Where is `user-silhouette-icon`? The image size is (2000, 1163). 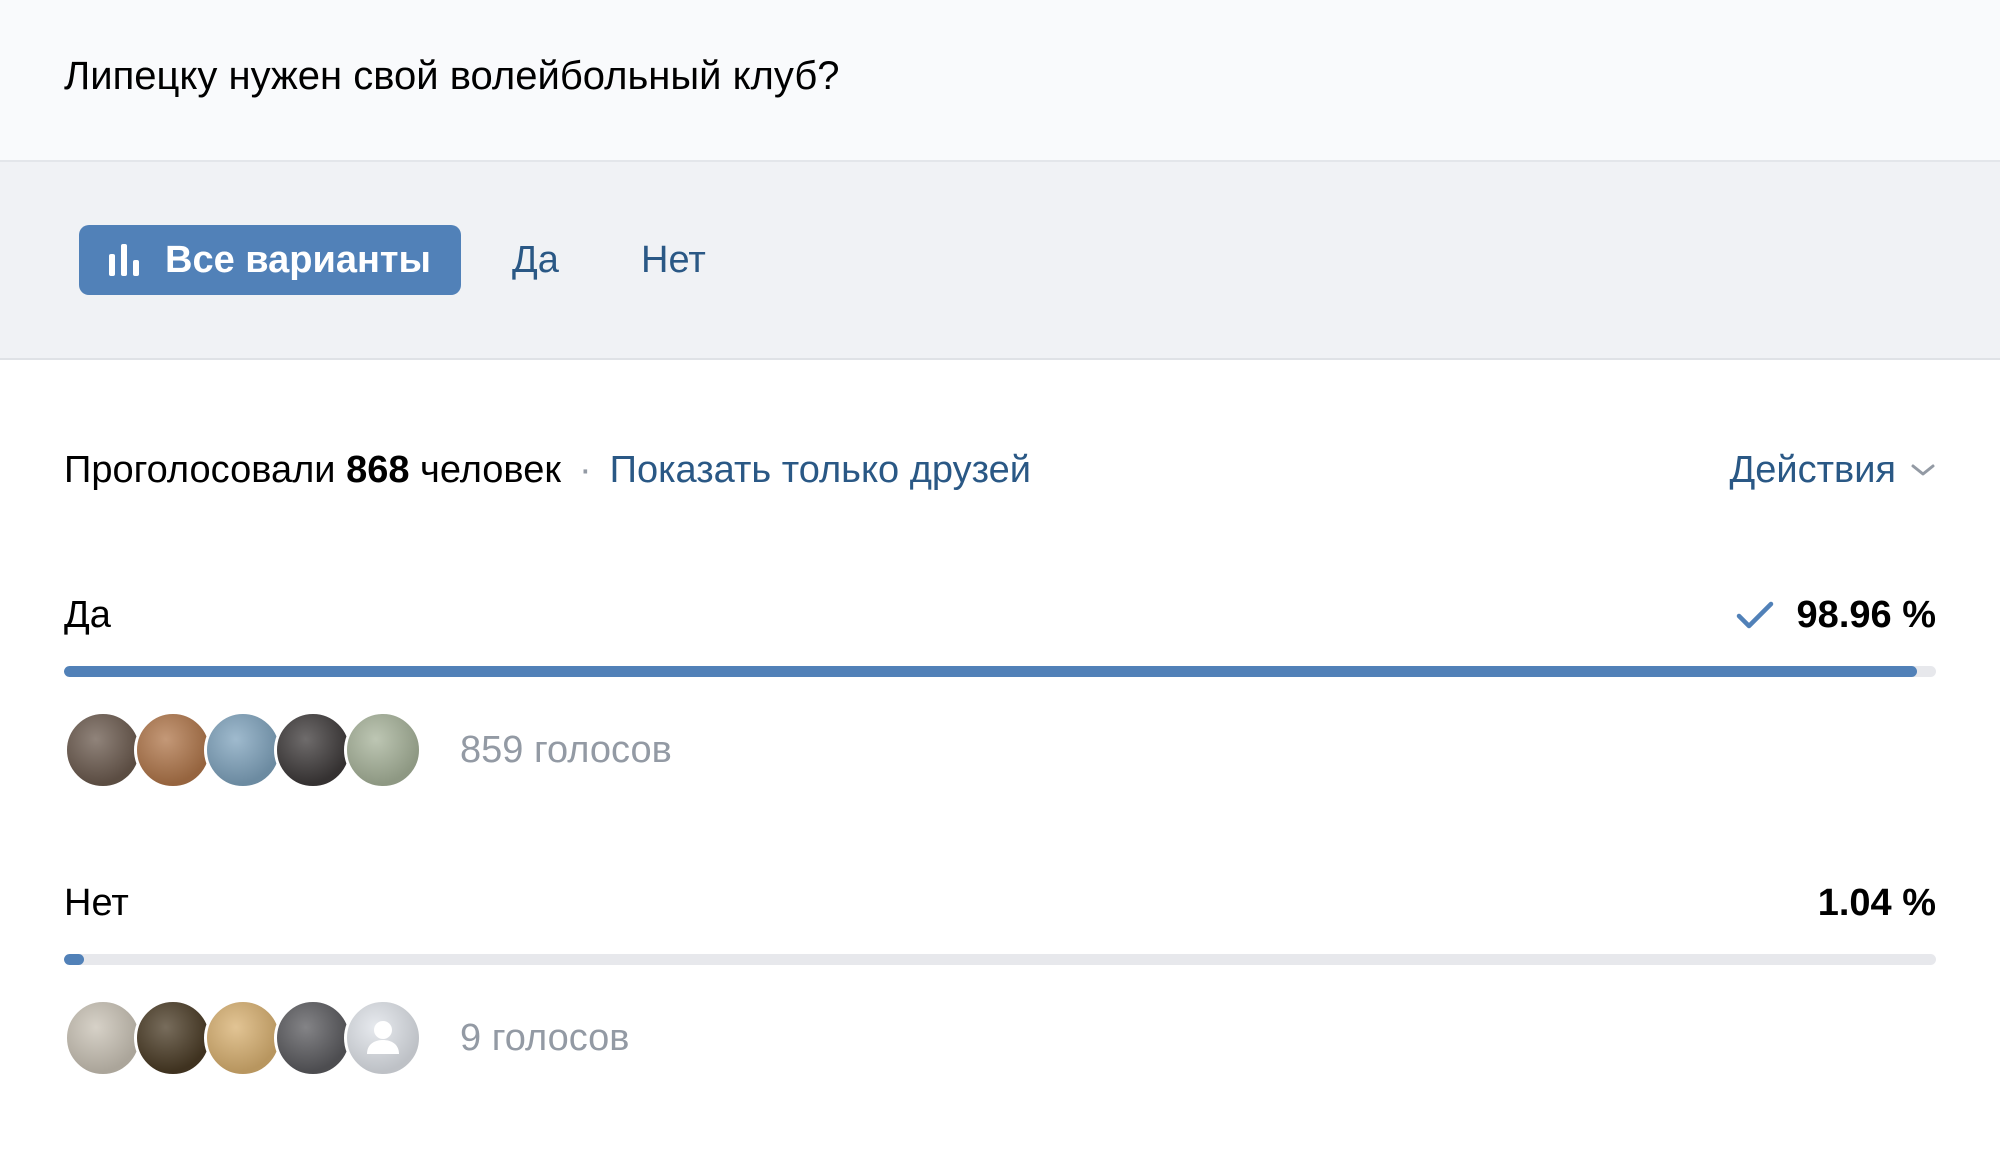 user-silhouette-icon is located at coordinates (383, 1037).